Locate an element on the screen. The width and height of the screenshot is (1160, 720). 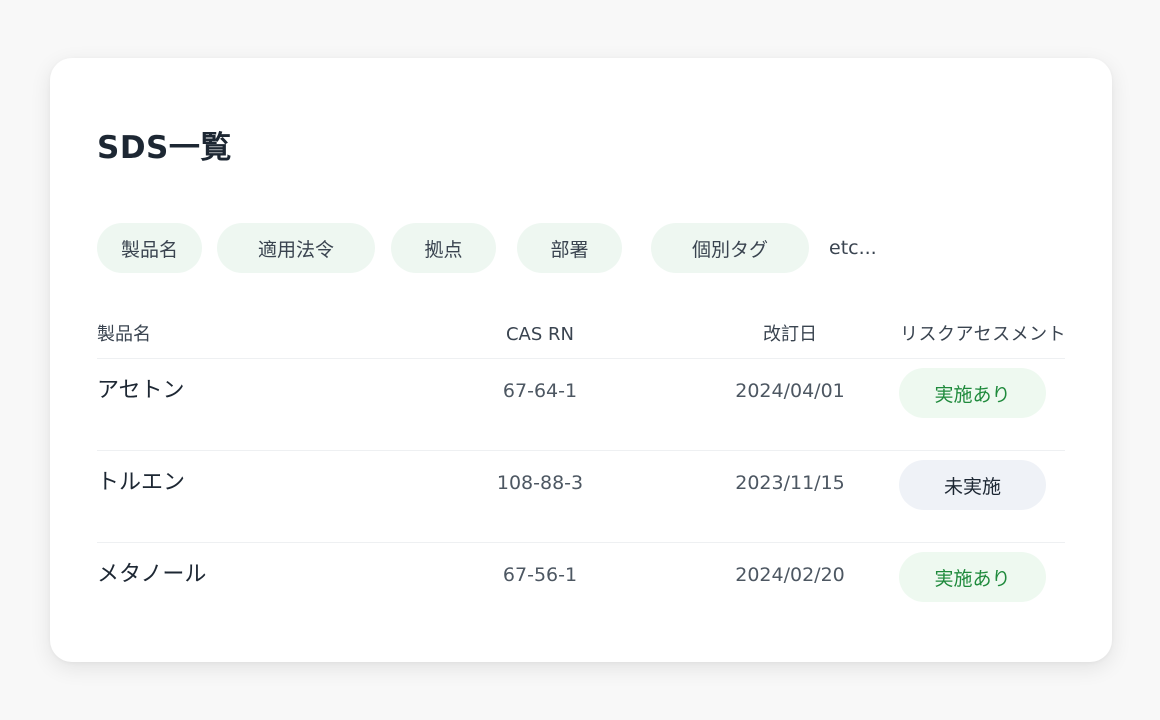
filter-chip-site: 拠点 is located at coordinates (443, 248).